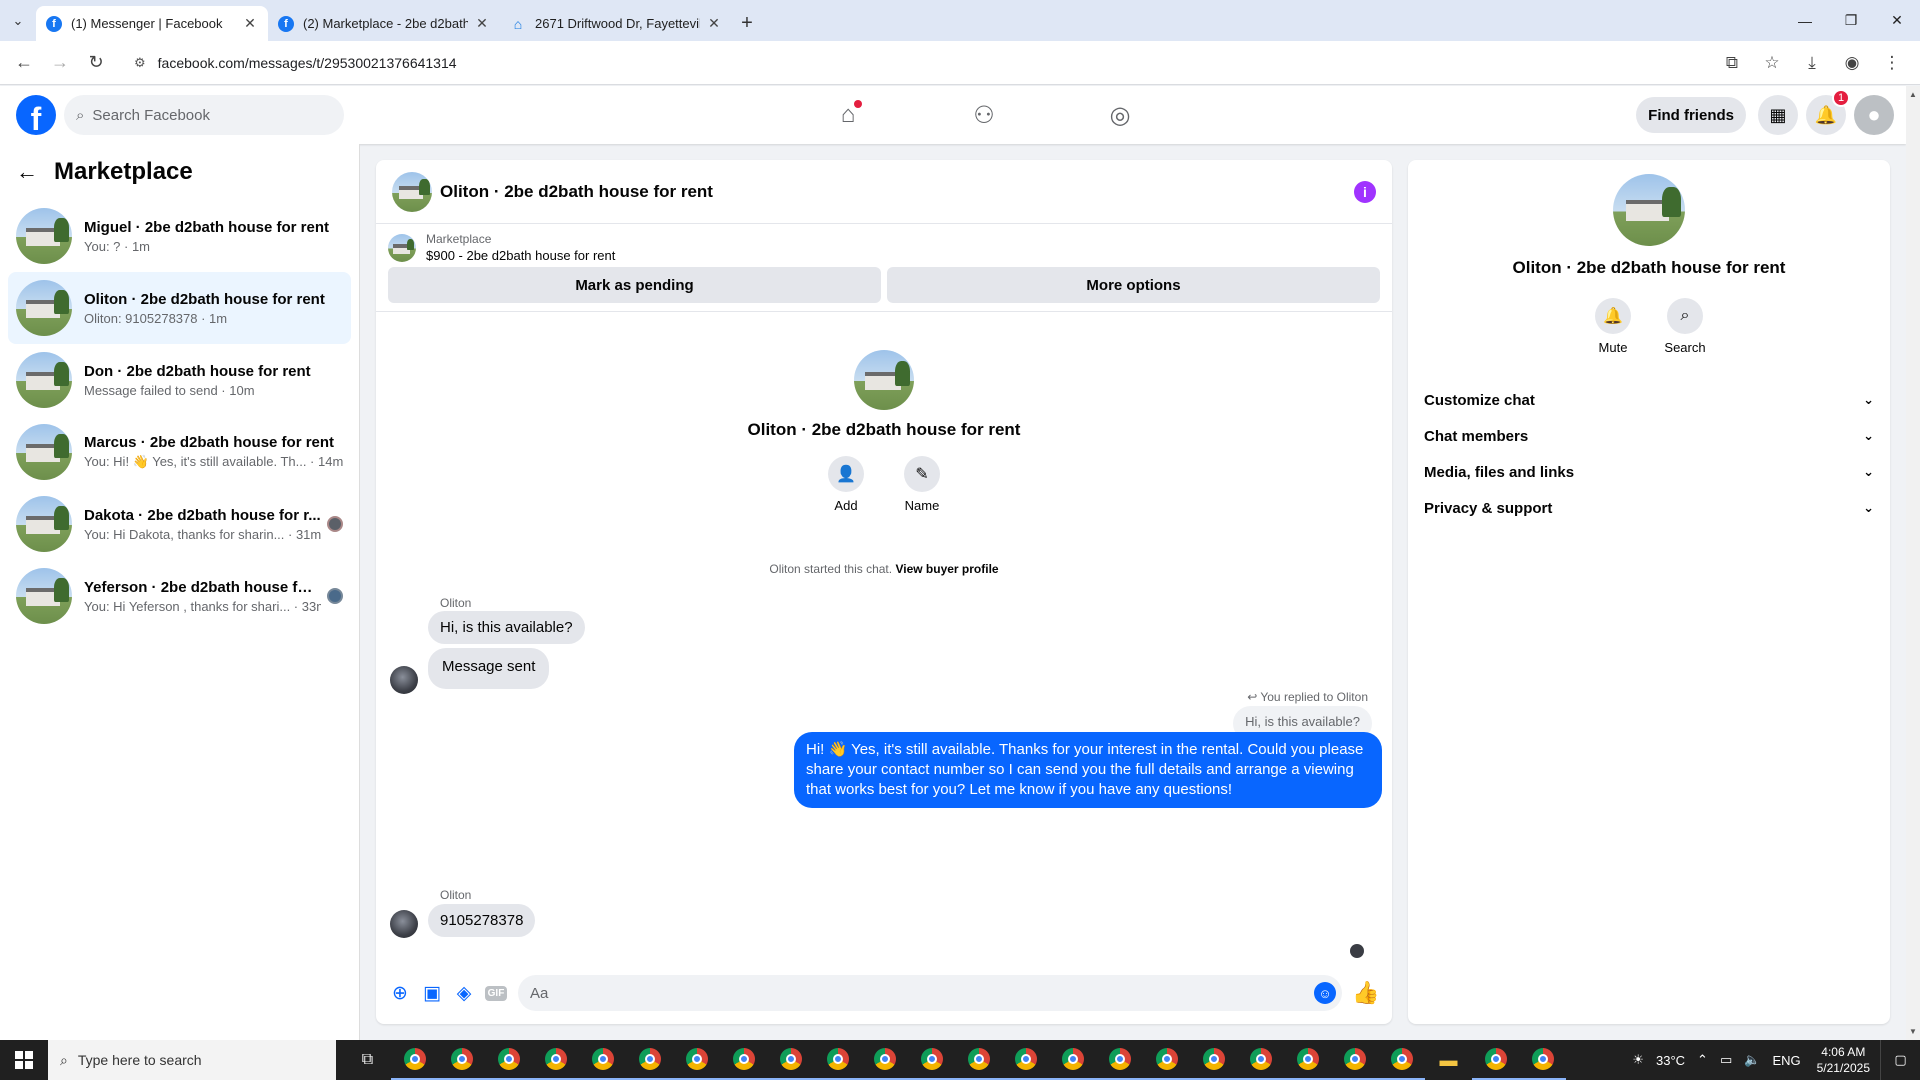 The image size is (1920, 1080). Describe the element at coordinates (432, 993) in the screenshot. I see `photo-icon: ▣` at that location.